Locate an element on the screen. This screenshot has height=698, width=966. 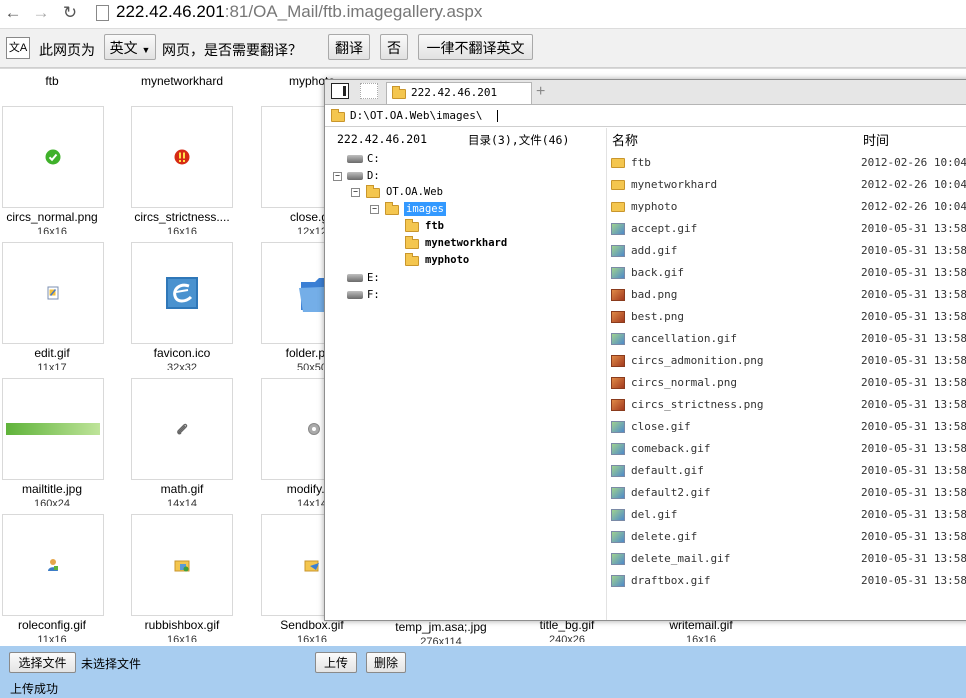
tree-label: mynetworkhard is located at coordinates (466, 243).